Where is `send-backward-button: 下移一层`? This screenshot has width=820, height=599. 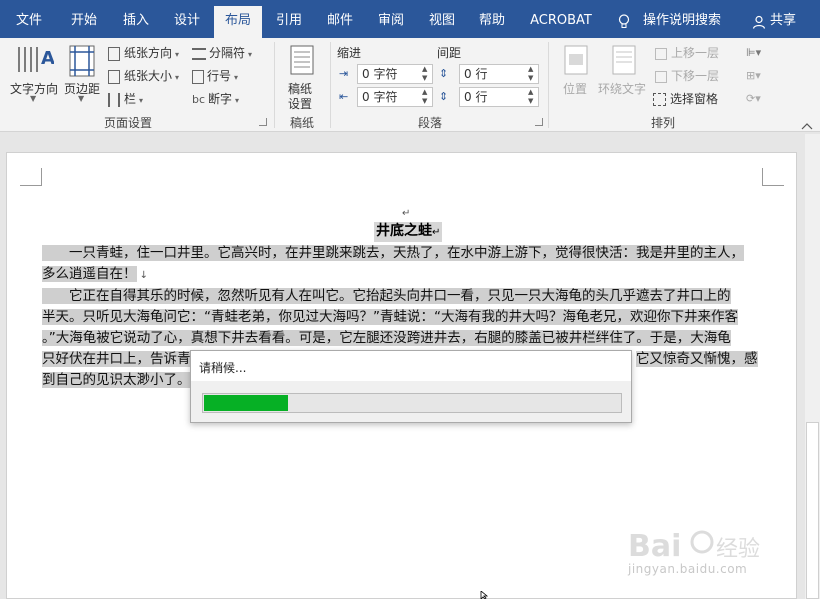 send-backward-button: 下移一层 is located at coordinates (687, 75).